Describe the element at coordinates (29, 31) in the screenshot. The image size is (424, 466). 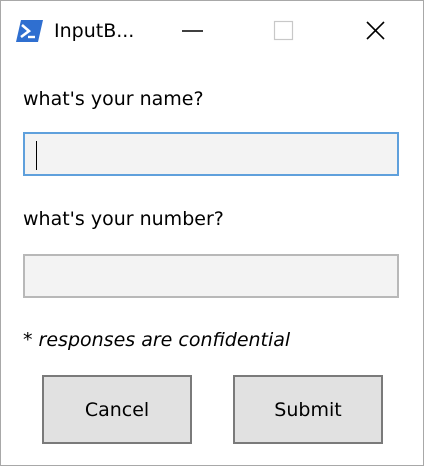
I see `powershell-icon` at that location.